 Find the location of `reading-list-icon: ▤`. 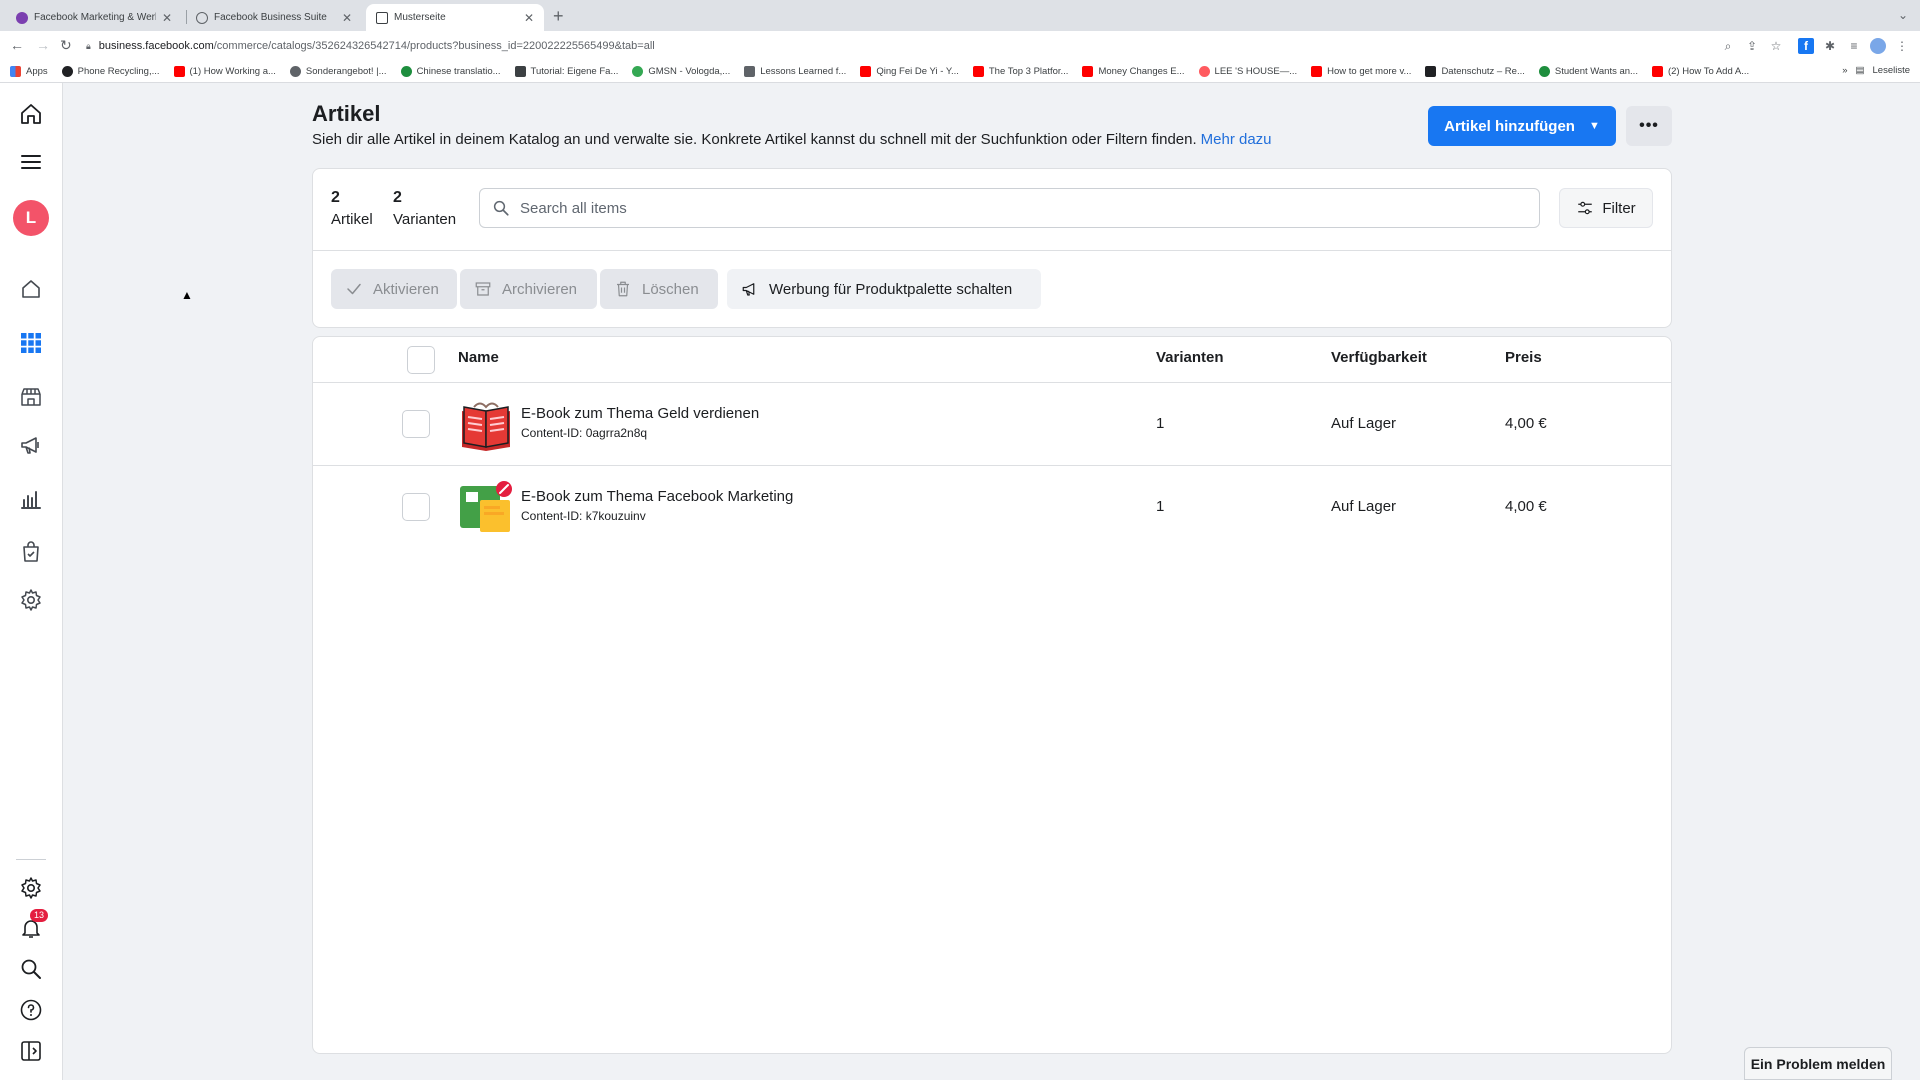

reading-list-icon: ▤ is located at coordinates (1860, 70).